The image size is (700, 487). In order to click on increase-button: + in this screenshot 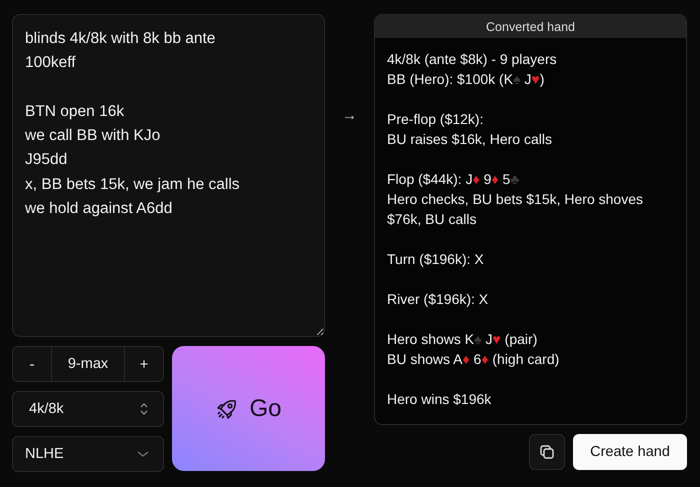, I will do `click(143, 364)`.